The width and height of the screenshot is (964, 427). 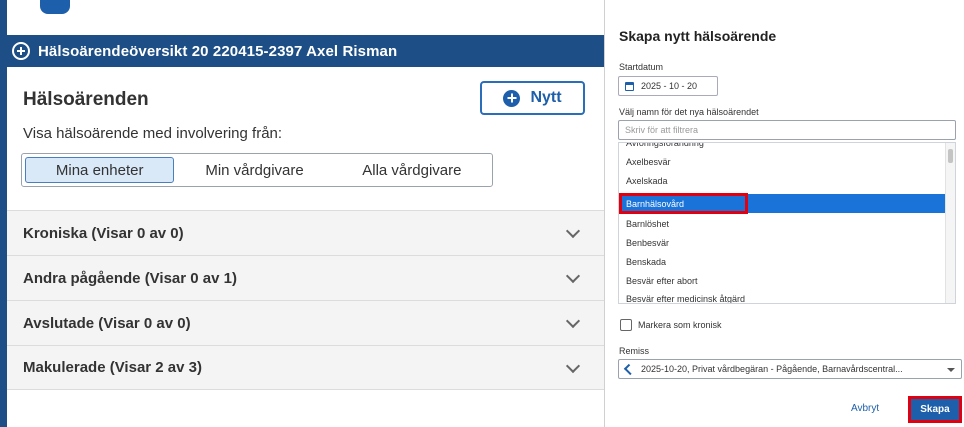 I want to click on list-item: Barnlöshet, so click(x=782, y=223).